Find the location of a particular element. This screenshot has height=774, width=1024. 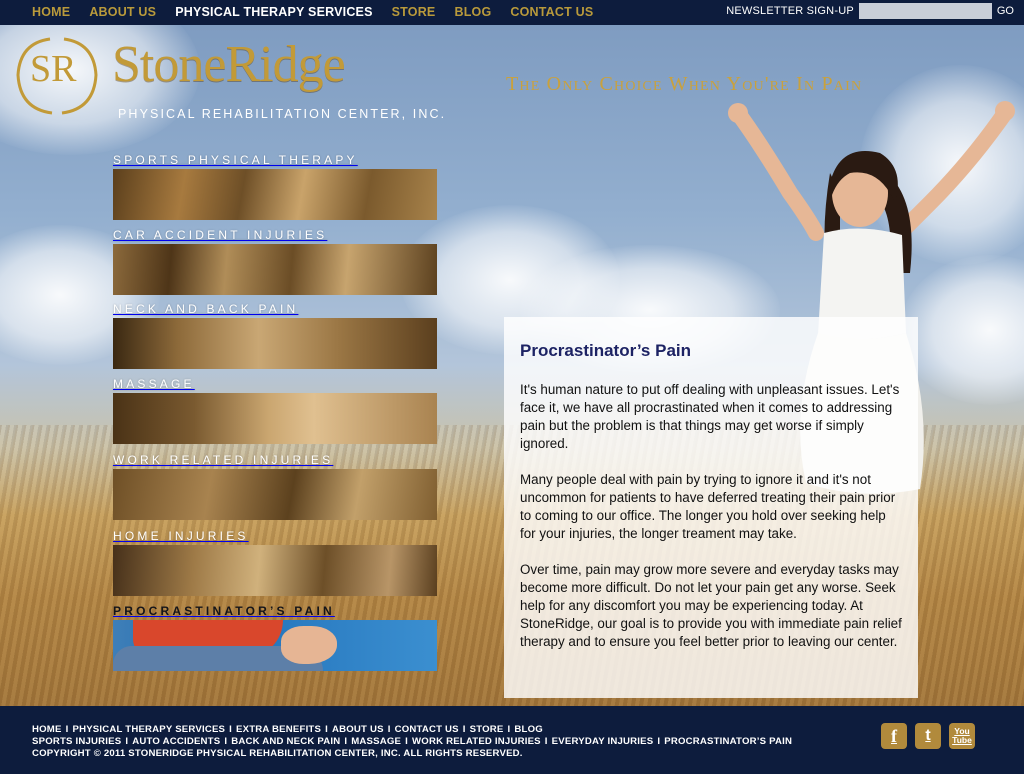

page-title: Procrastinator’s Pain is located at coordinates (606, 350).